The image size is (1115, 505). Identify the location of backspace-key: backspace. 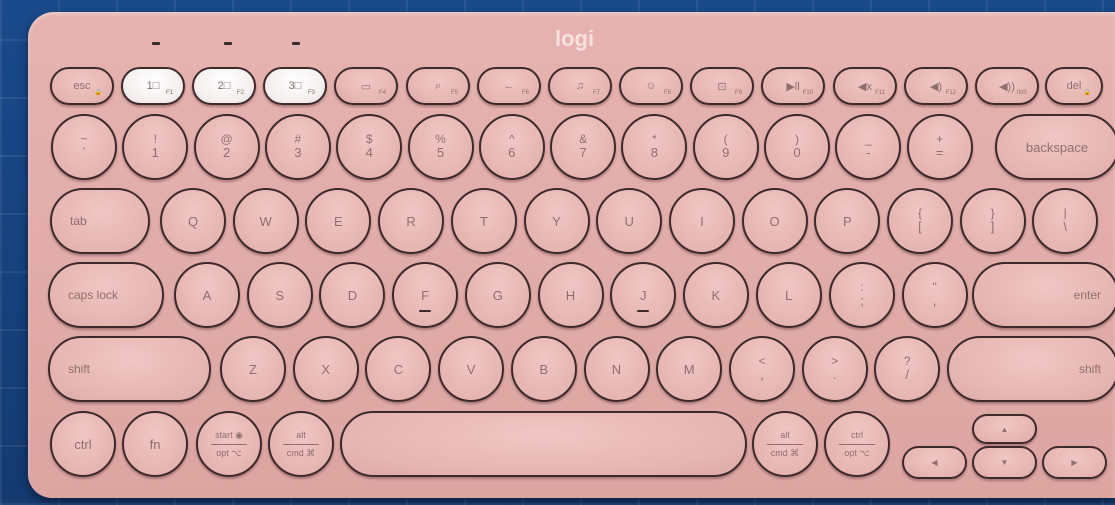
(1055, 147).